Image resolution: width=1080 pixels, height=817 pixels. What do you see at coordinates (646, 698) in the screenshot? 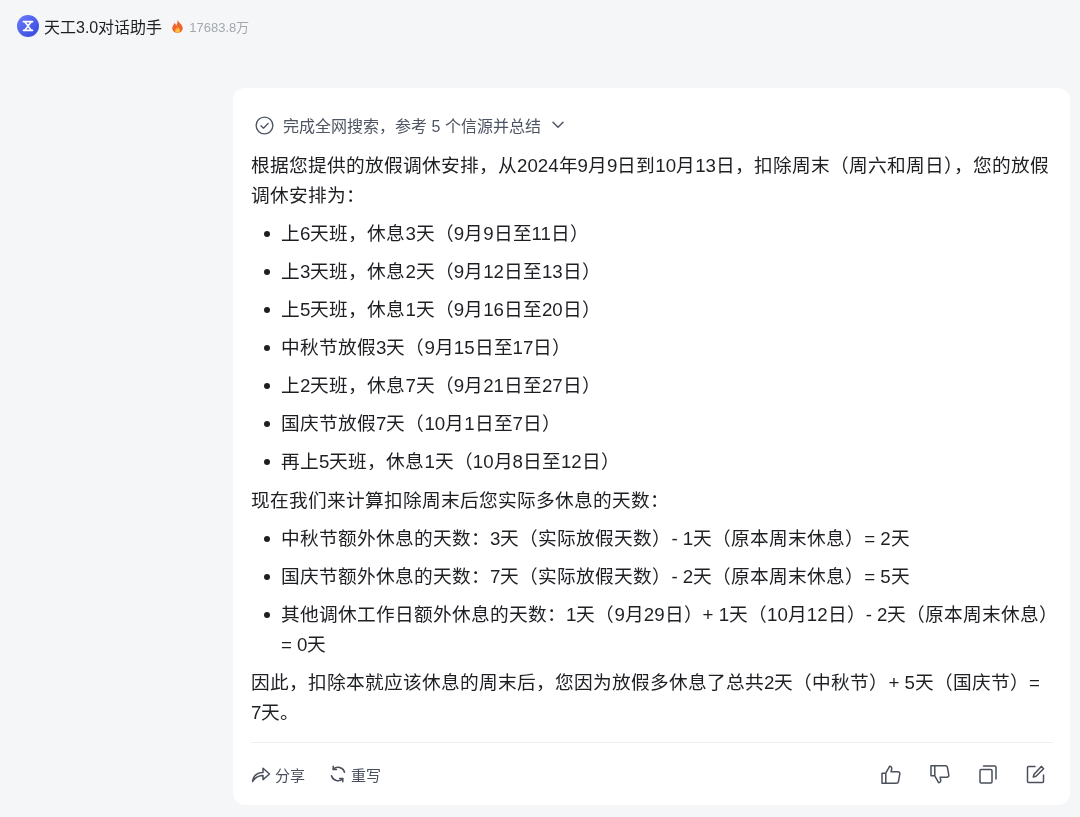
I see `answer-paragraph: 因此，扣除本就应该休息的周末后，您因为放假多休息了总共2天（中秋节）+ 5天（国庆节）= 7天。` at bounding box center [646, 698].